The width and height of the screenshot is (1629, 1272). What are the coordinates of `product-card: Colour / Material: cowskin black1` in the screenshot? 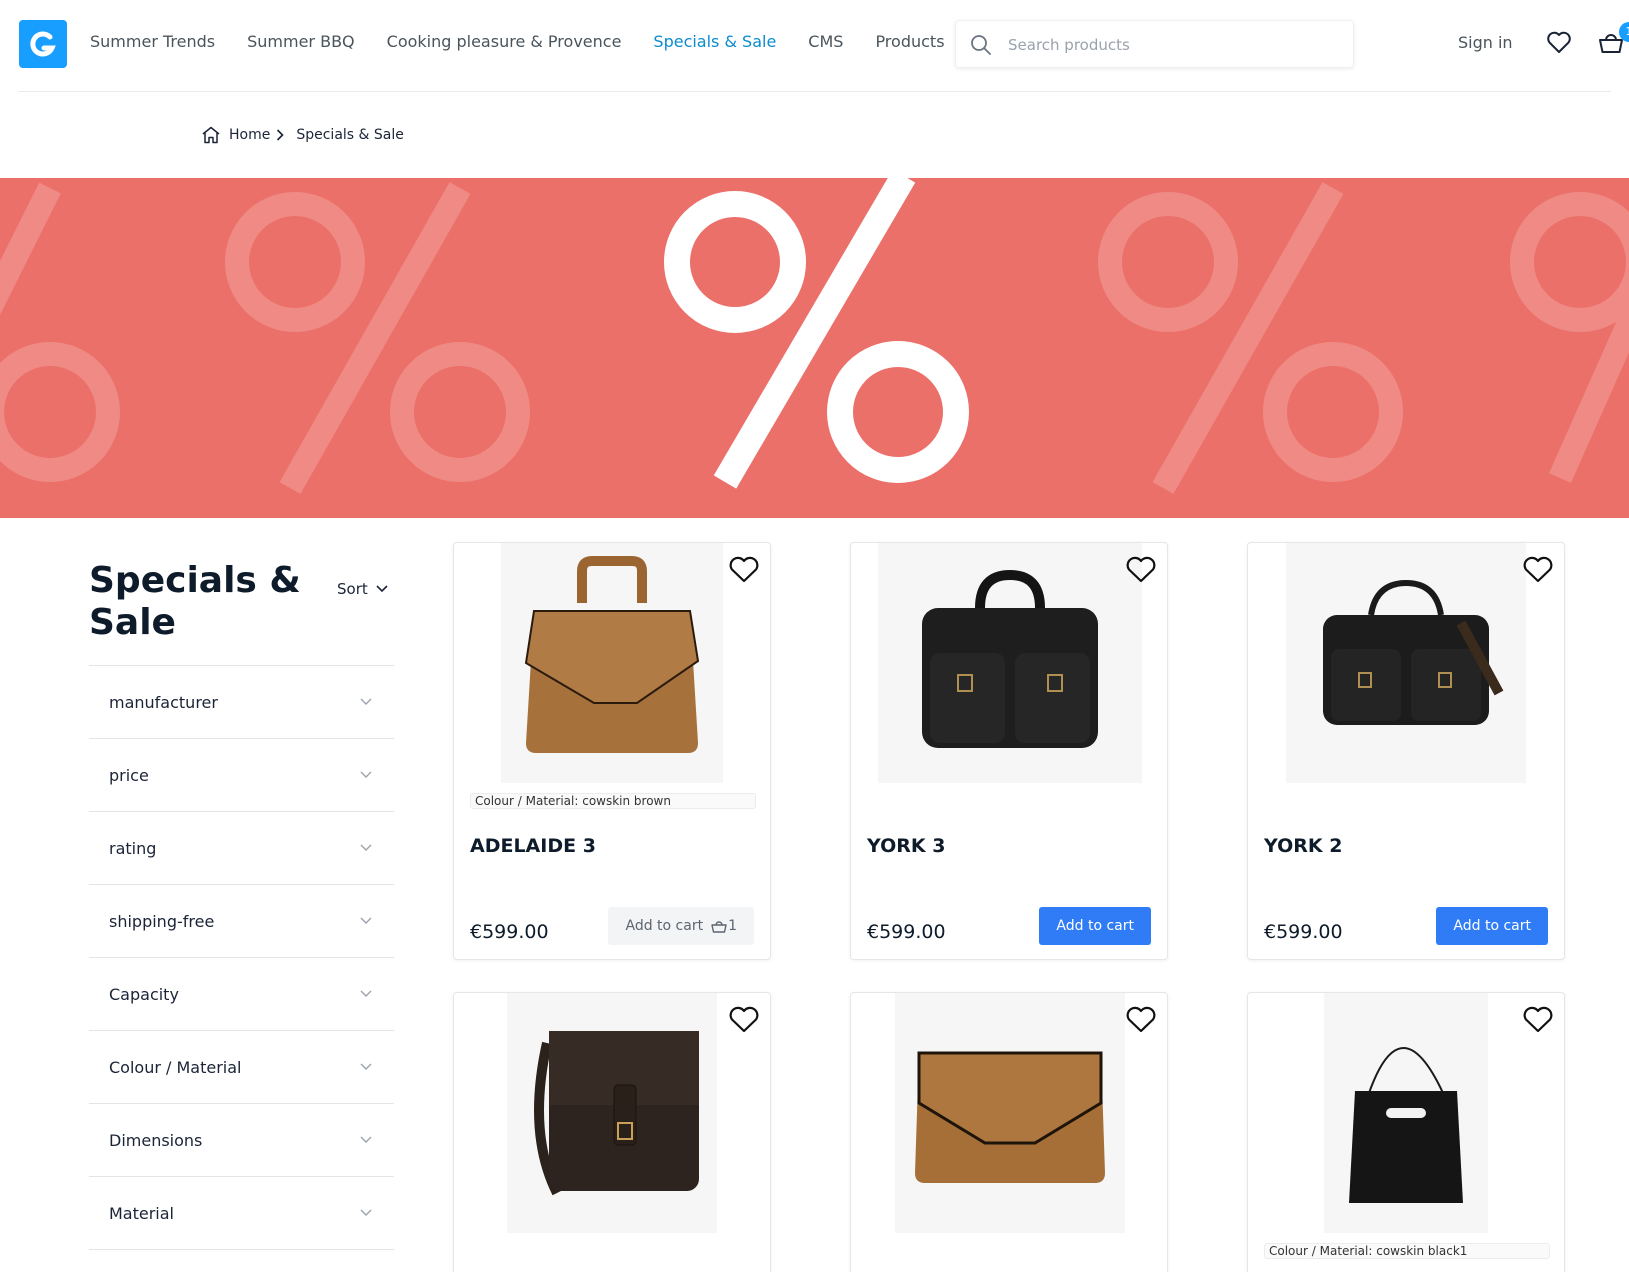 It's located at (1406, 1132).